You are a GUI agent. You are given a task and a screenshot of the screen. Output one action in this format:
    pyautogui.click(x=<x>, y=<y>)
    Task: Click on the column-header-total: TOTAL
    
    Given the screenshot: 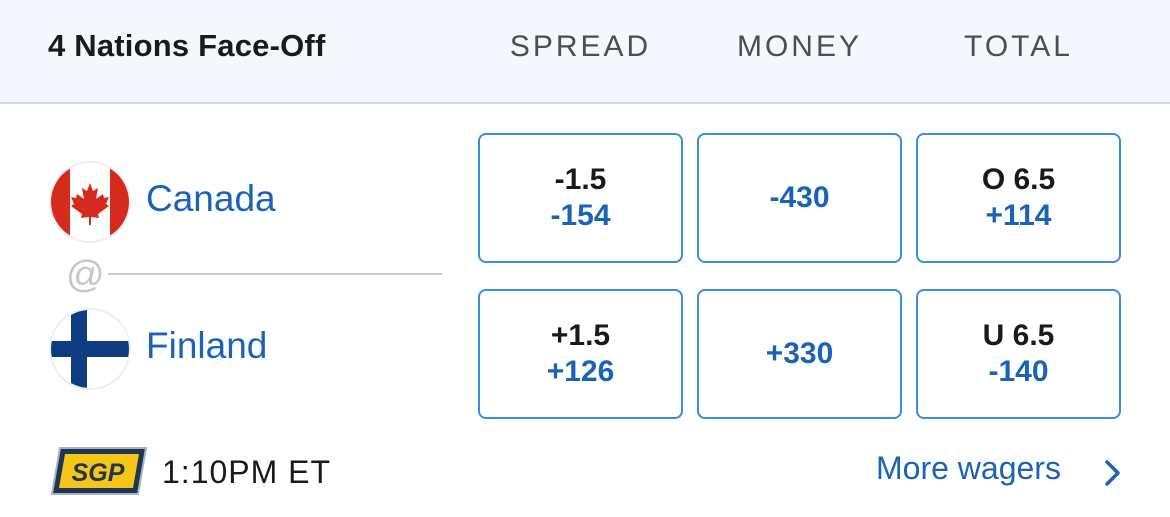 What is the action you would take?
    pyautogui.click(x=1018, y=46)
    